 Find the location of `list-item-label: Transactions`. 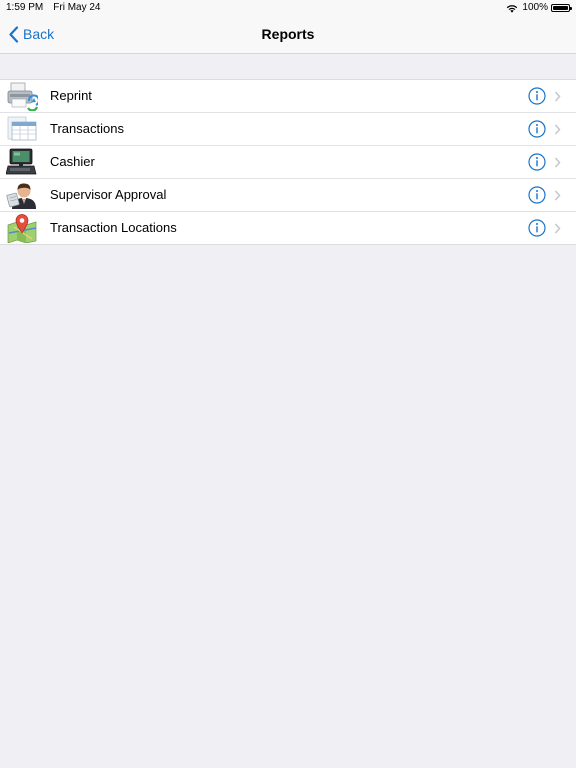

list-item-label: Transactions is located at coordinates (87, 128).